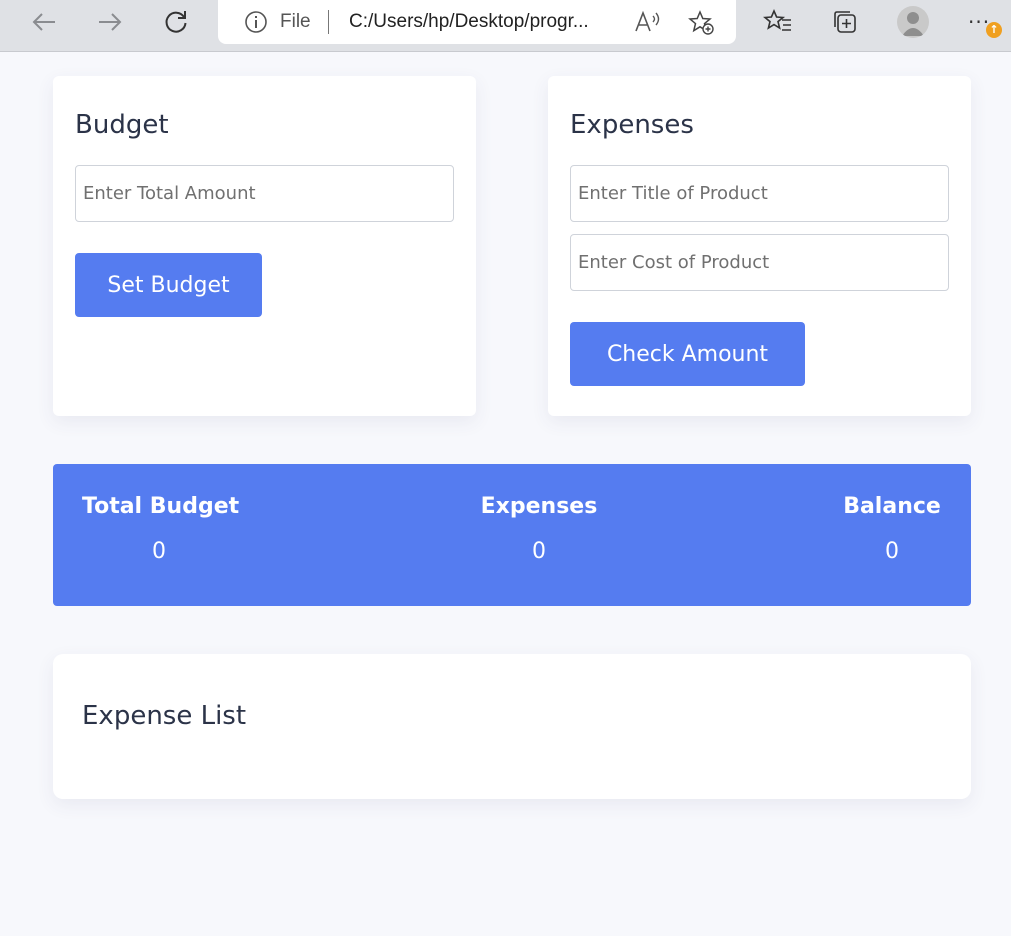 The image size is (1011, 936). I want to click on total-amount-input, so click(264, 193).